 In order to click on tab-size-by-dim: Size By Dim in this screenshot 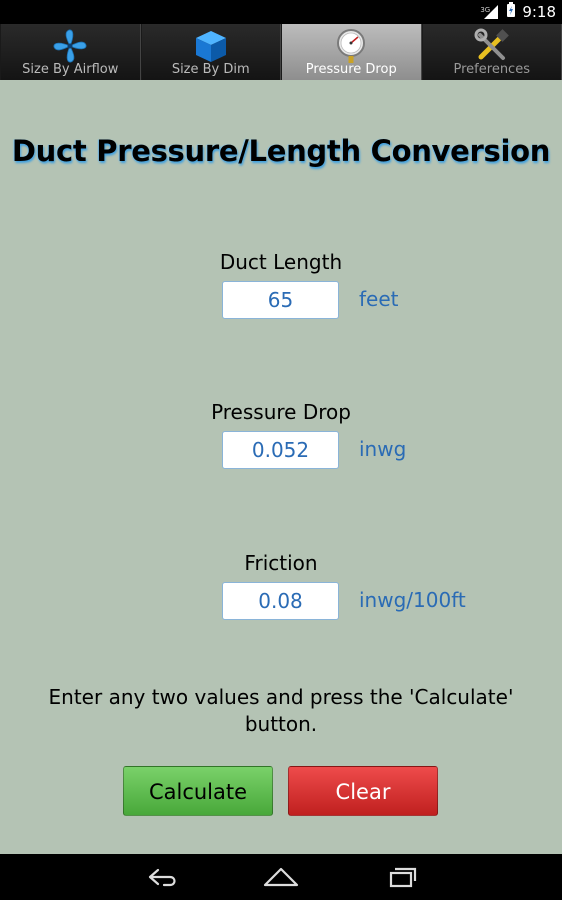, I will do `click(210, 52)`.